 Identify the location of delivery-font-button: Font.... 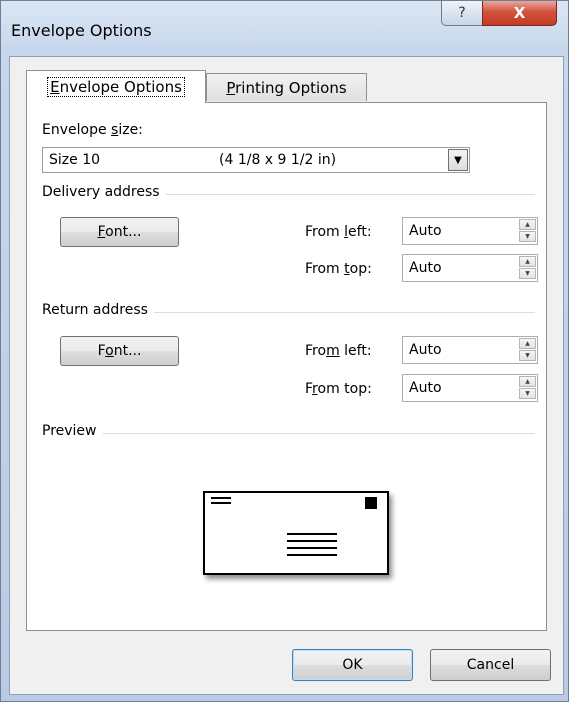
(119, 232).